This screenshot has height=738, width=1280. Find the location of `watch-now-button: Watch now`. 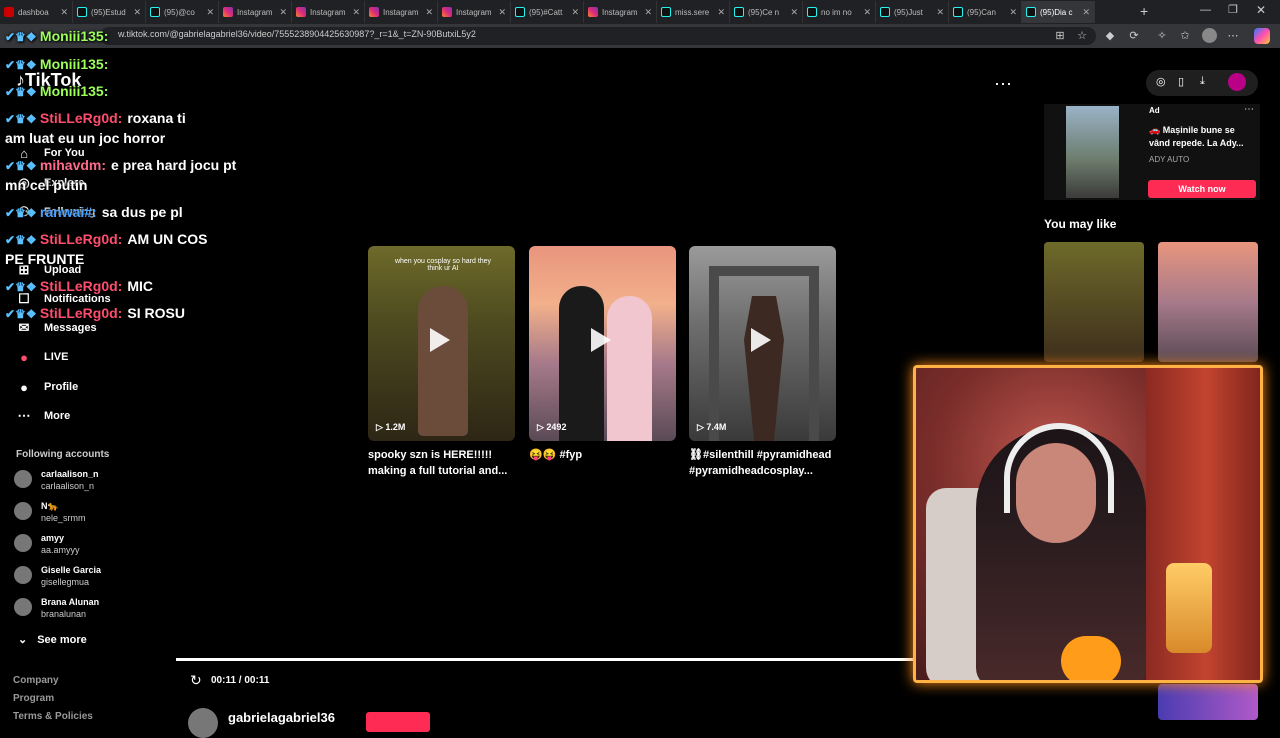

watch-now-button: Watch now is located at coordinates (1202, 189).